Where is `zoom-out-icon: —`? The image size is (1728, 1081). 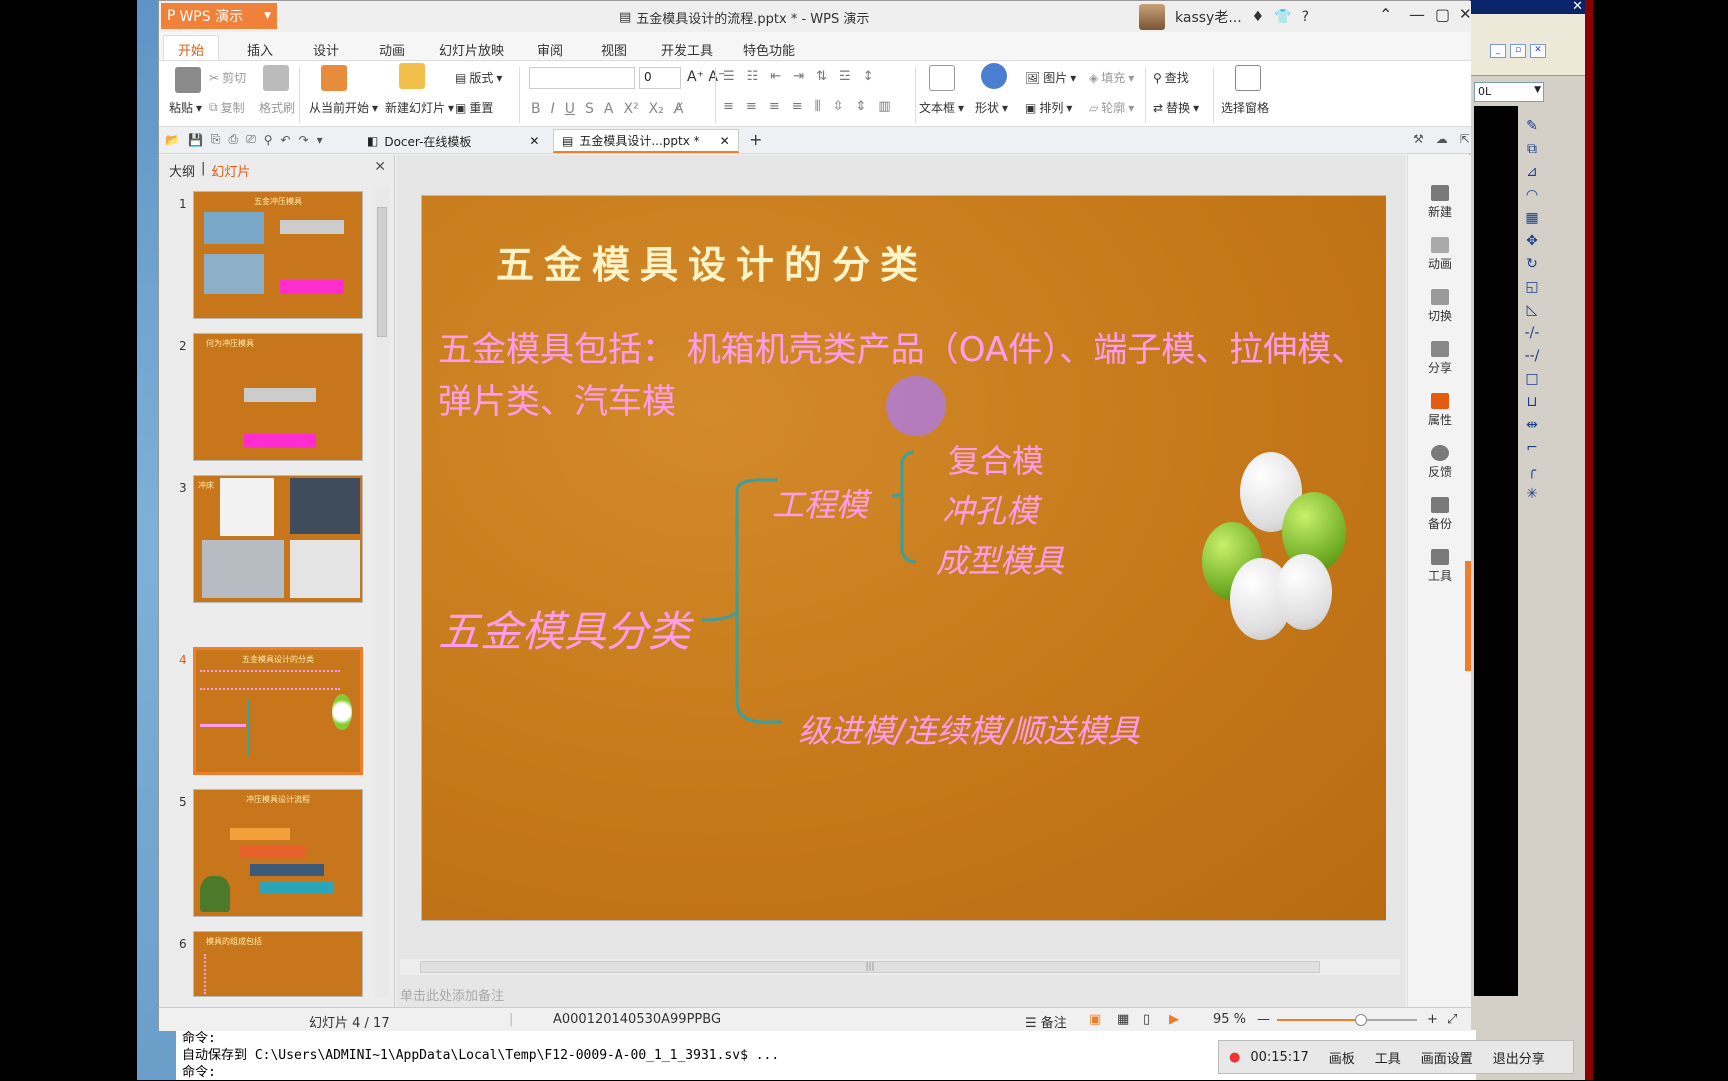
zoom-out-icon: — is located at coordinates (1263, 1019).